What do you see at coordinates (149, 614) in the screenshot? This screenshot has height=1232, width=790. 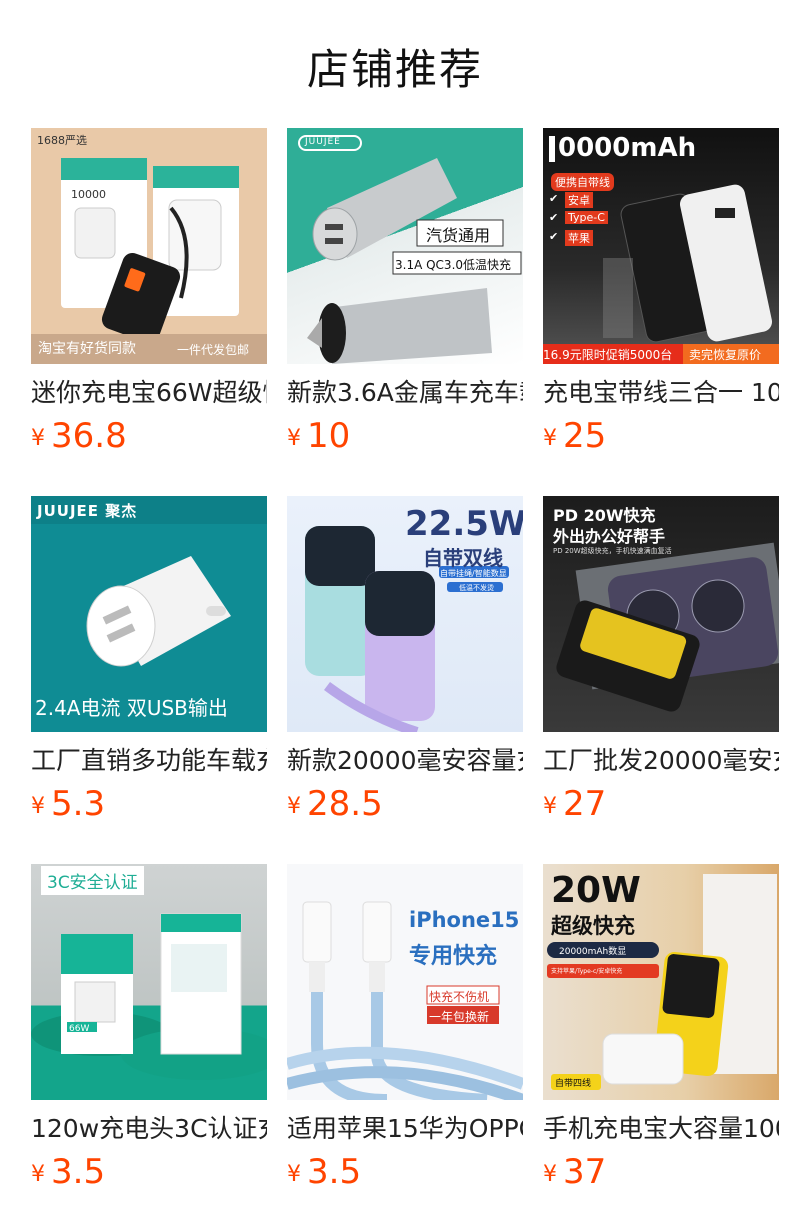 I see `product-image: JUUJEE 聚杰 2.4A电流 双USB输出` at bounding box center [149, 614].